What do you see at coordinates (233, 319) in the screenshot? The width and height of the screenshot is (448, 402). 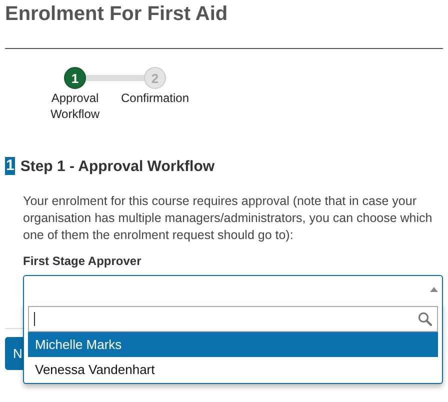 I see `search-field` at bounding box center [233, 319].